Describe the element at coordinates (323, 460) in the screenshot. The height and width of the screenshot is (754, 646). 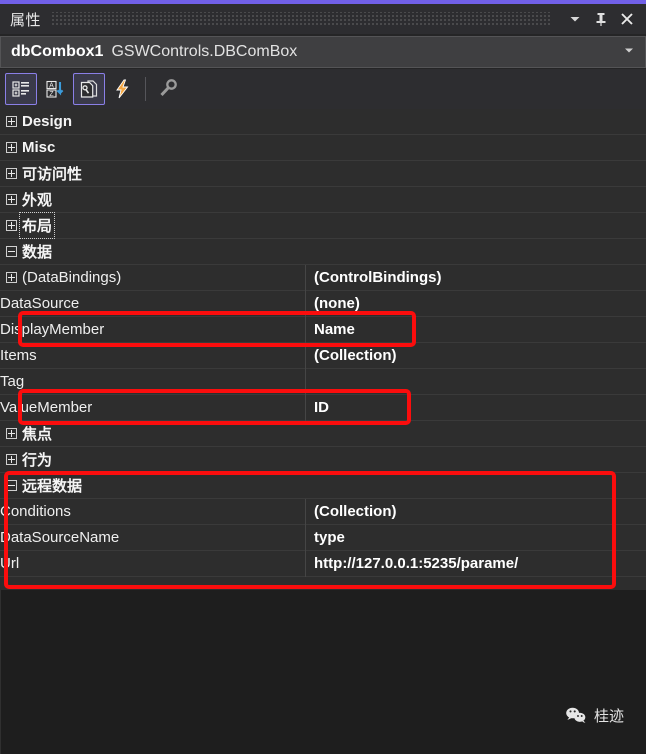
I see `category-behavior: 行为` at that location.